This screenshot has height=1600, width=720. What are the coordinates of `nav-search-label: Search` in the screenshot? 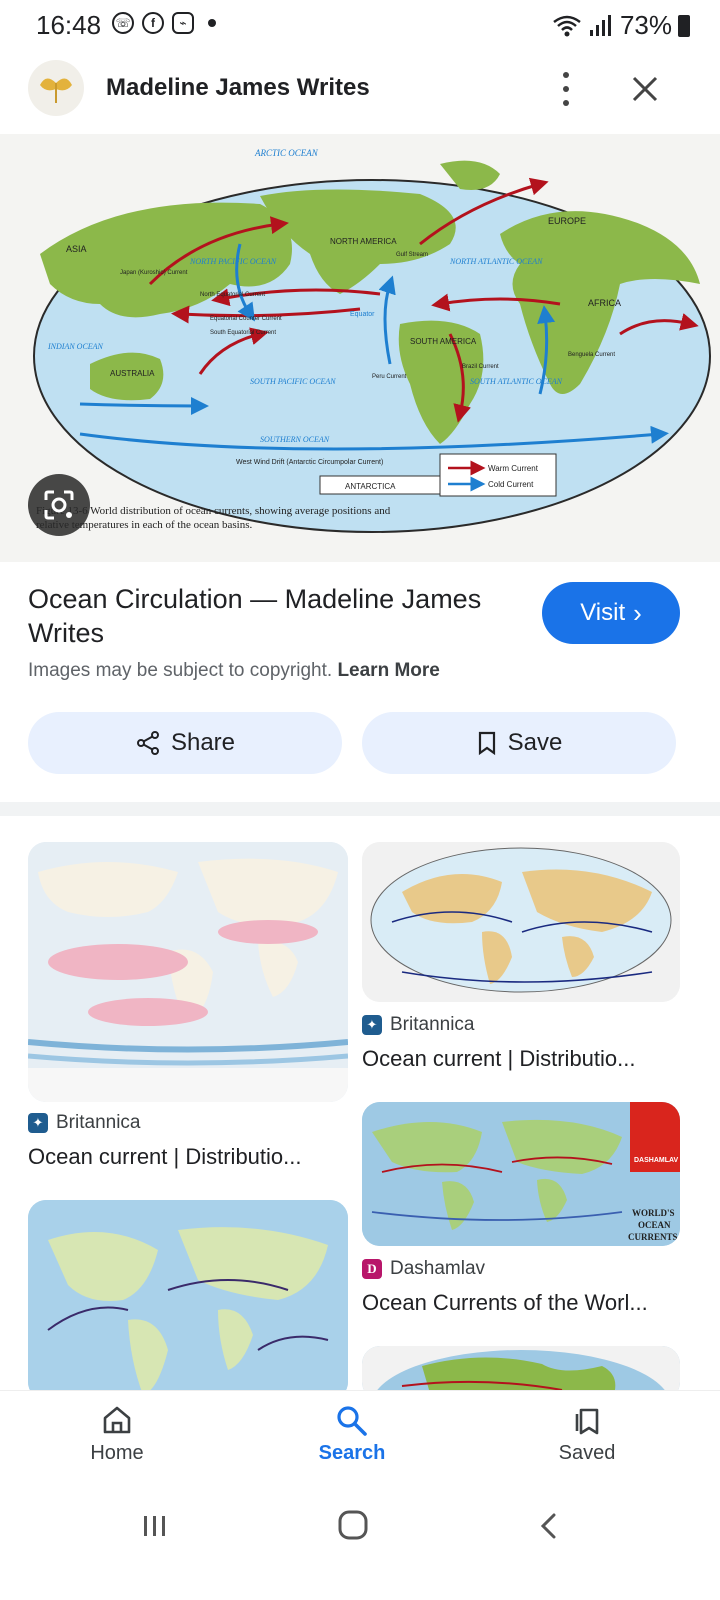 It's located at (352, 1453).